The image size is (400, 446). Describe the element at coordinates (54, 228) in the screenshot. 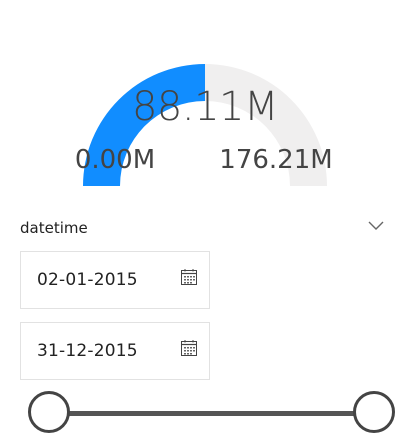

I see `slicer-title: datetime` at that location.